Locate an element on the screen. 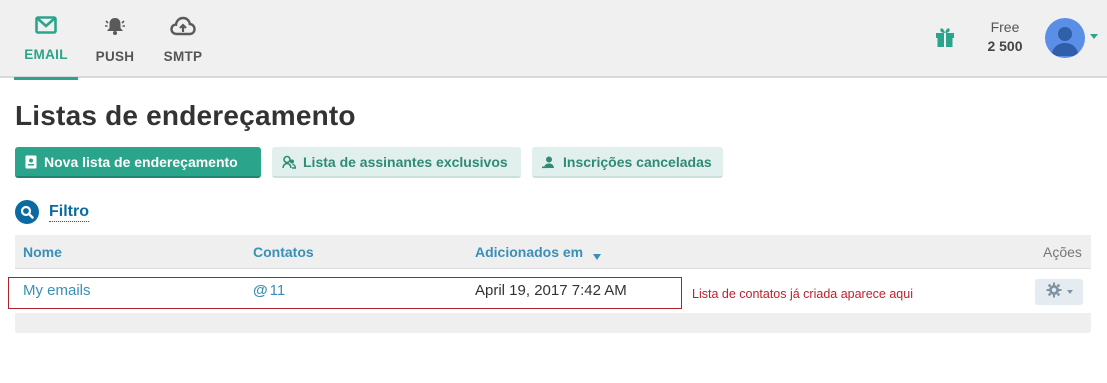  cloud-upload-icon is located at coordinates (183, 28).